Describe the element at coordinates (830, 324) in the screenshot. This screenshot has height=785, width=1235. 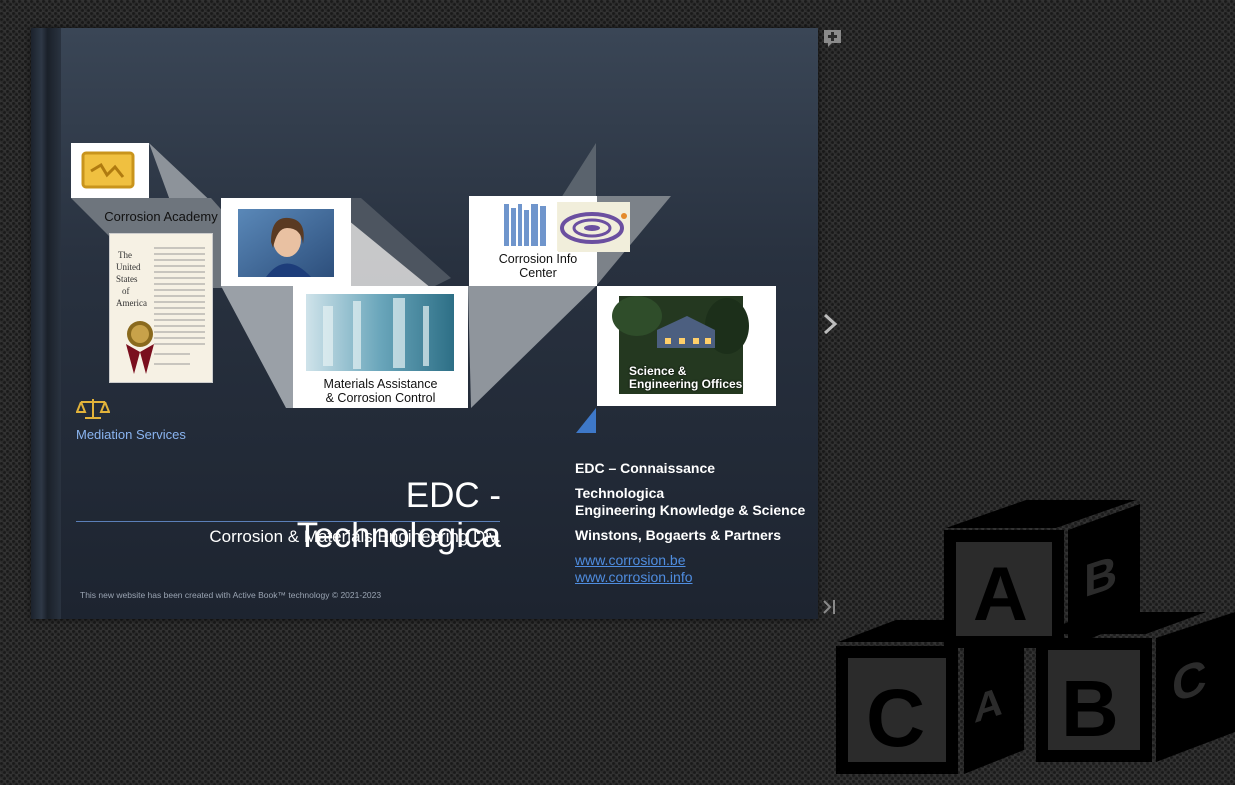
I see `chevron-right-icon` at that location.